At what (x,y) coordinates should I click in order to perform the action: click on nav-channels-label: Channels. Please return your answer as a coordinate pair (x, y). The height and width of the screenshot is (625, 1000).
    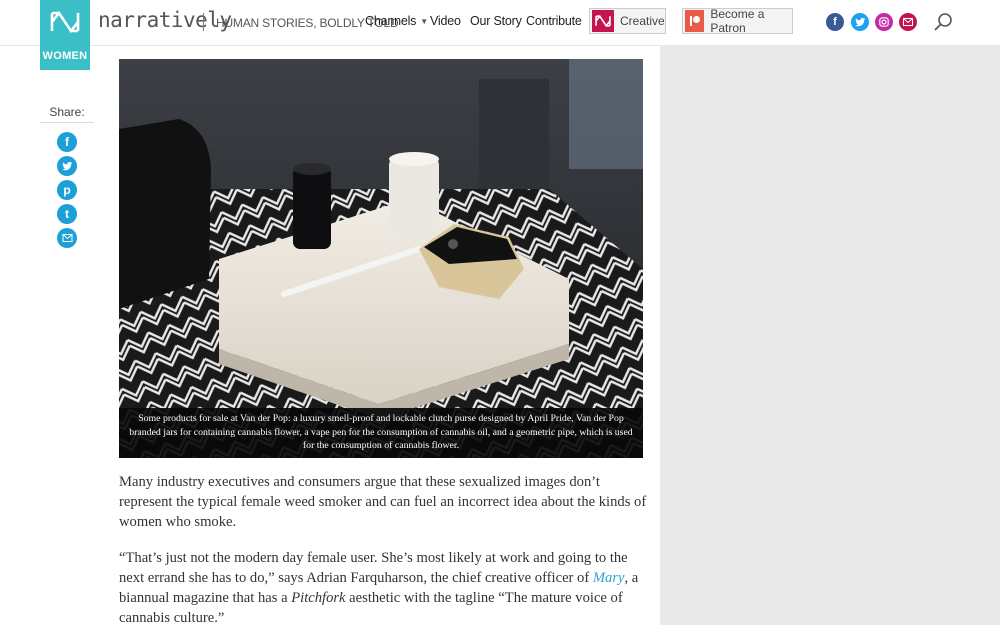
    Looking at the image, I should click on (391, 21).